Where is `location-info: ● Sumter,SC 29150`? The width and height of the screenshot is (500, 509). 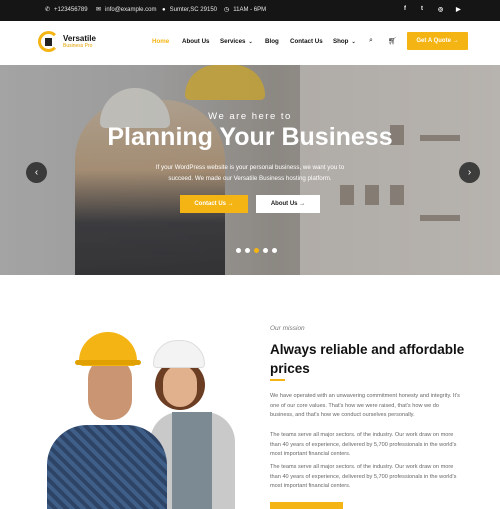
location-info: ● Sumter,SC 29150 is located at coordinates (189, 10).